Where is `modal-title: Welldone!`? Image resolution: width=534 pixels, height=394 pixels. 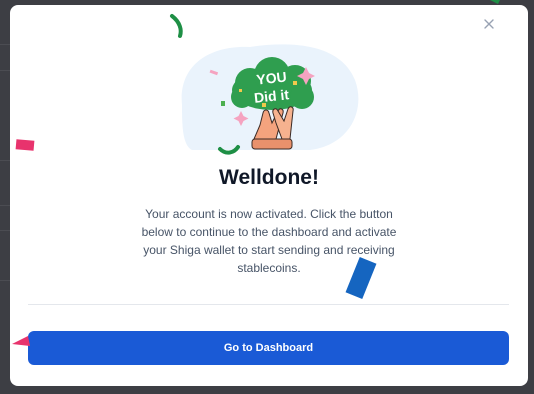 modal-title: Welldone! is located at coordinates (269, 177).